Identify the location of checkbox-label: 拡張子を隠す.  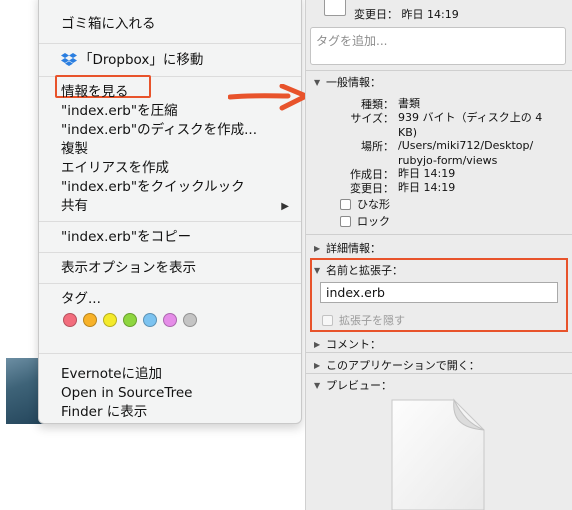
(372, 320).